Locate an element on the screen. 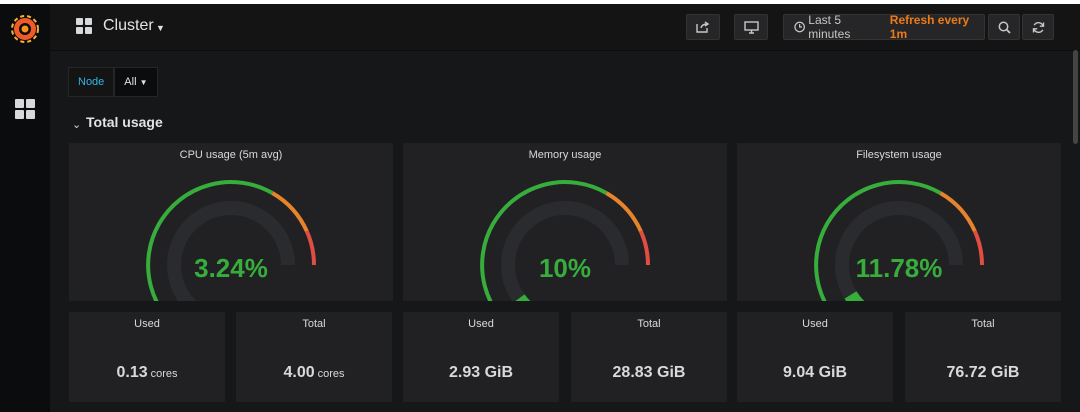 The width and height of the screenshot is (1080, 412). stat-value: 4.00 cores is located at coordinates (314, 373).